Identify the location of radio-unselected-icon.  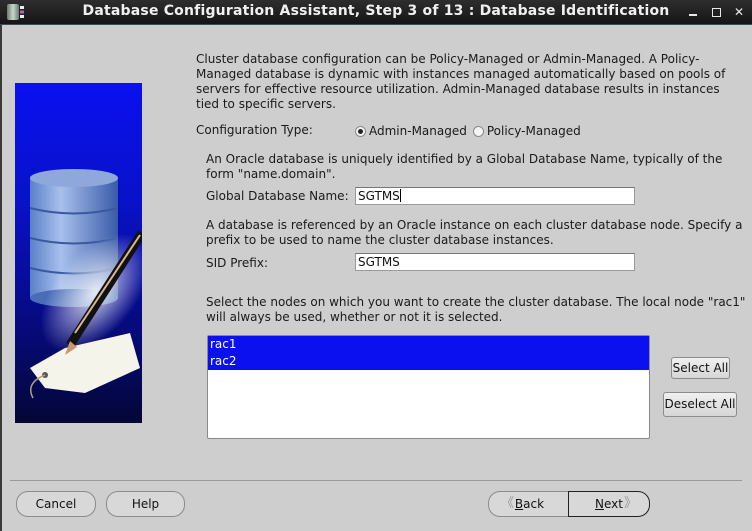
(478, 131).